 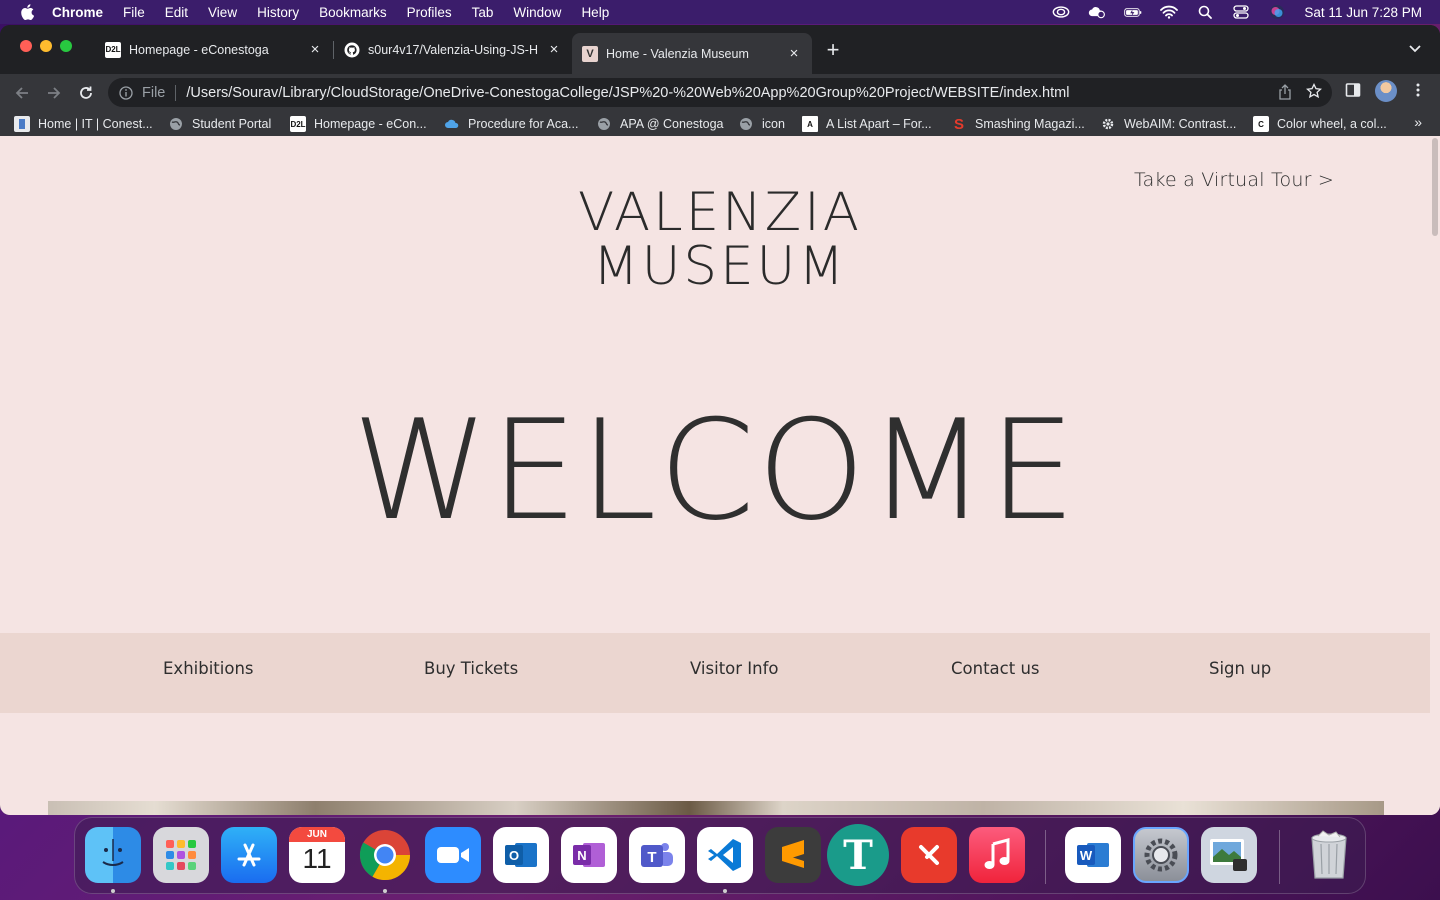 I want to click on svg-text: W, so click(x=1086, y=855).